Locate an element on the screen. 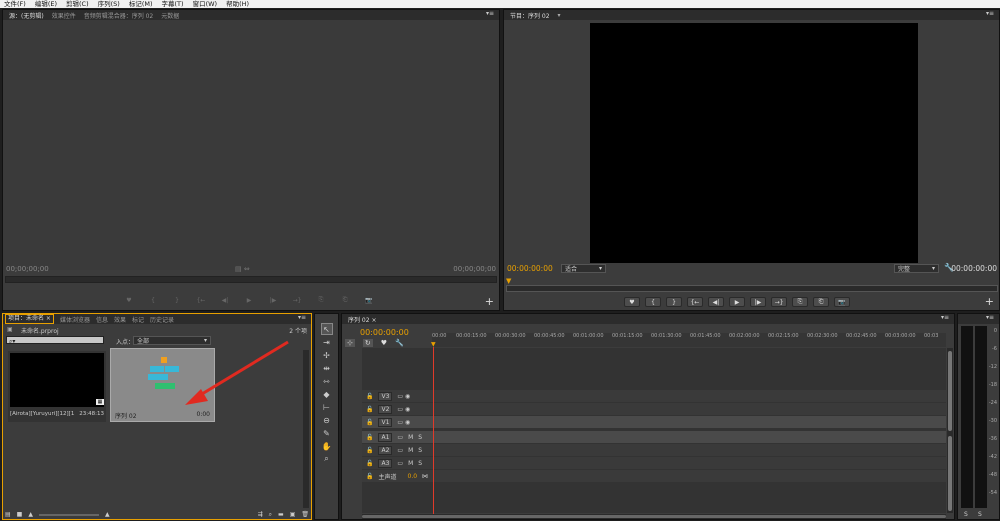  menu-sequence: 序列(S) is located at coordinates (109, 4).